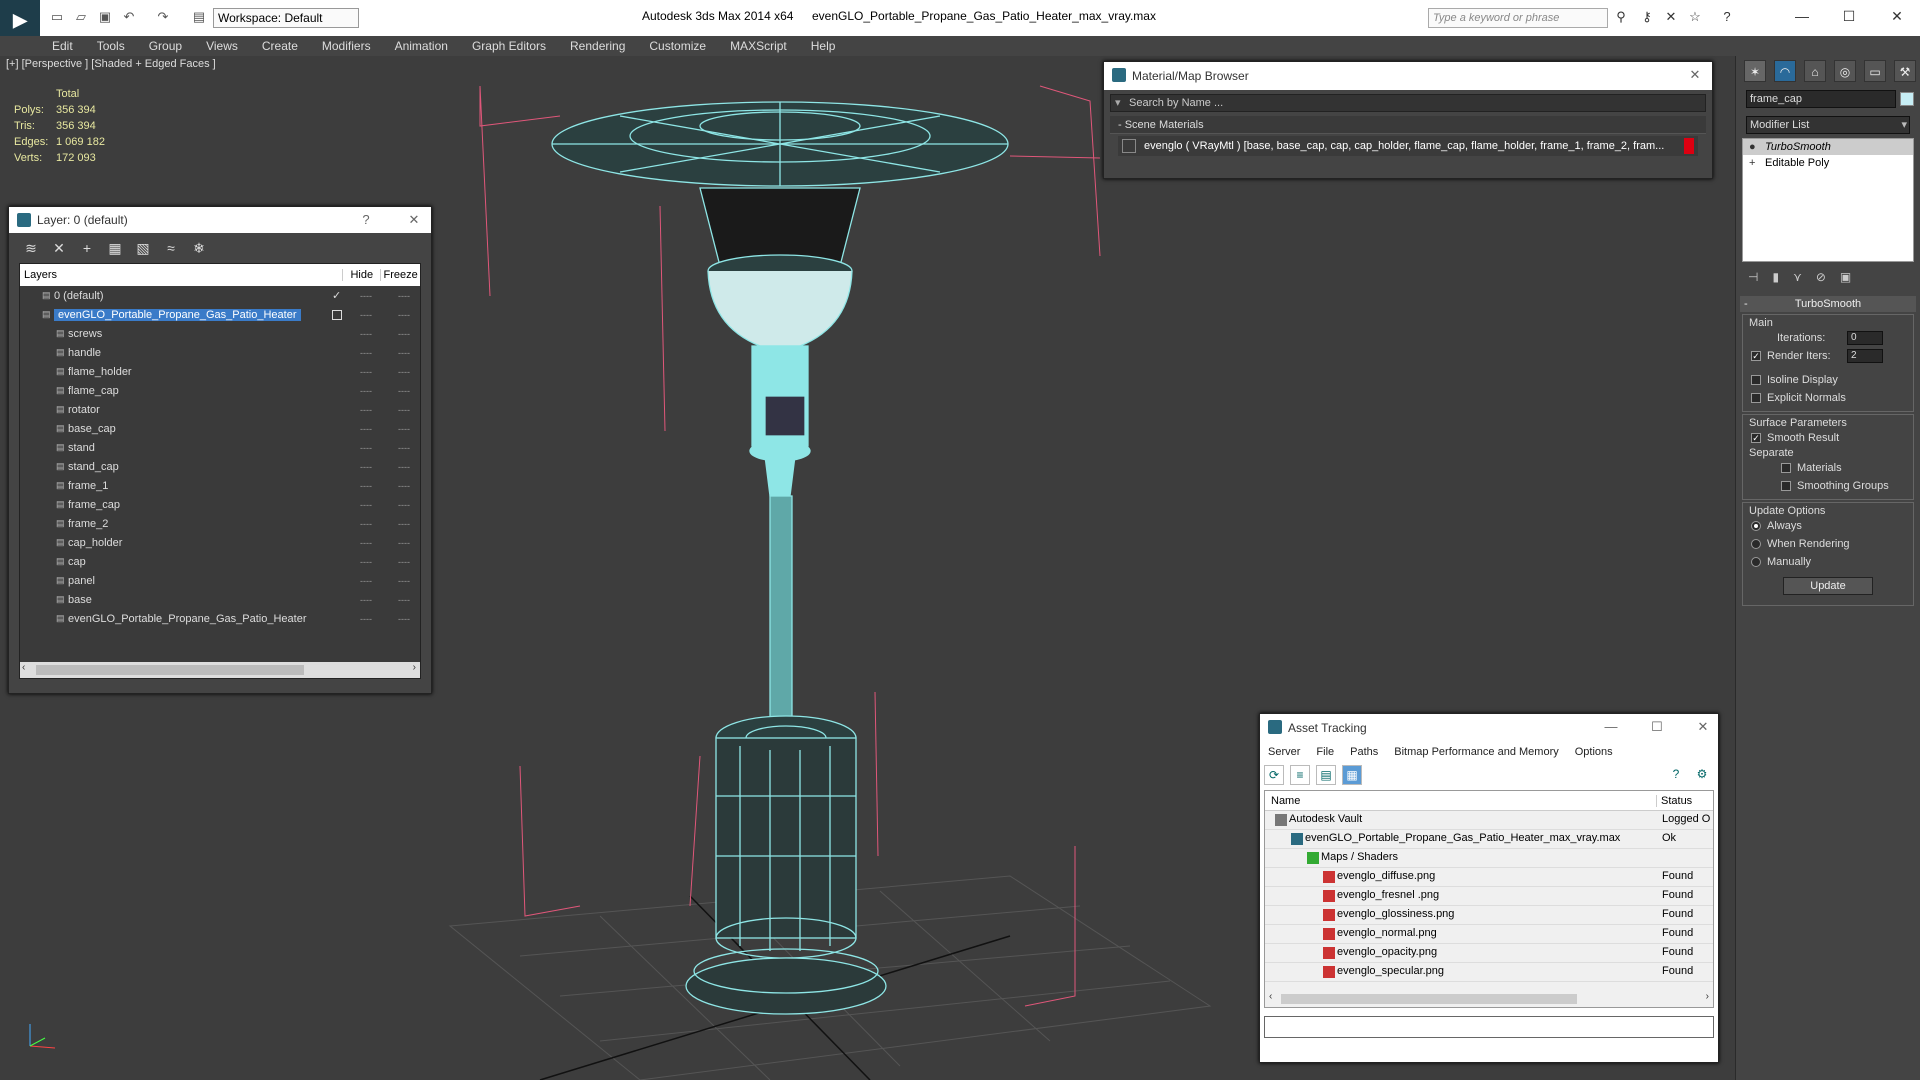 Image resolution: width=1920 pixels, height=1080 pixels. I want to click on layer-row: ▤ frame_2 ---- ----, so click(220, 523).